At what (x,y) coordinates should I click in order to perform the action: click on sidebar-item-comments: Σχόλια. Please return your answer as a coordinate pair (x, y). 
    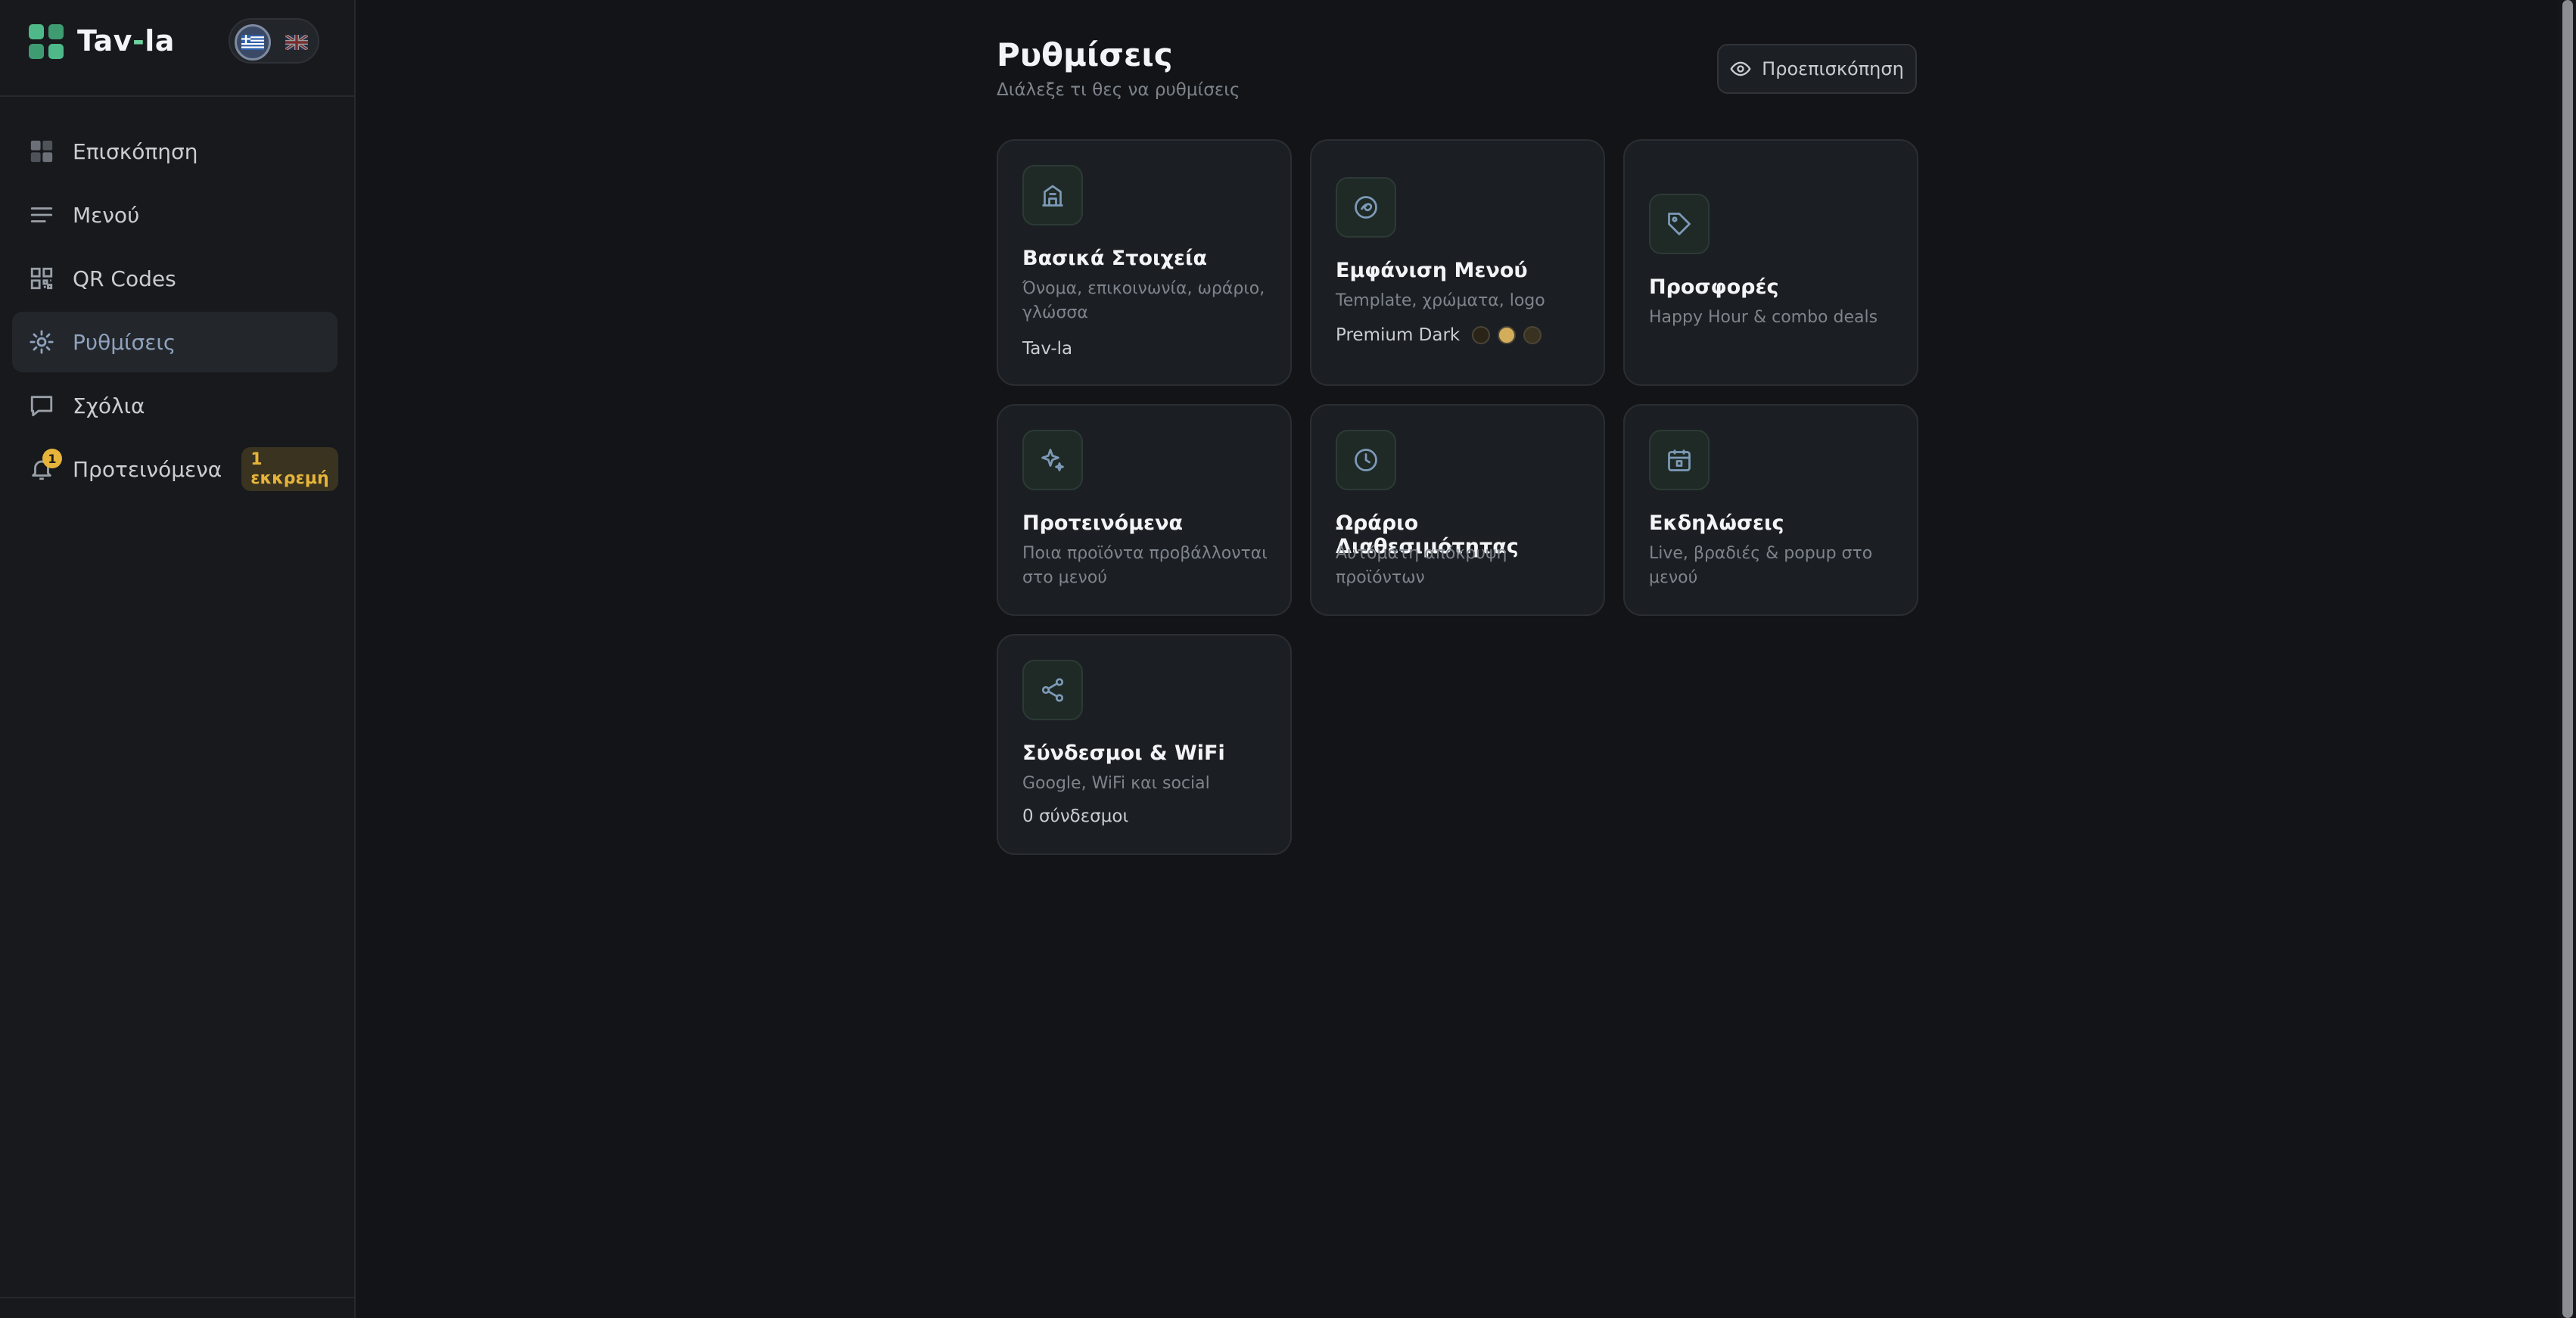
    Looking at the image, I should click on (175, 405).